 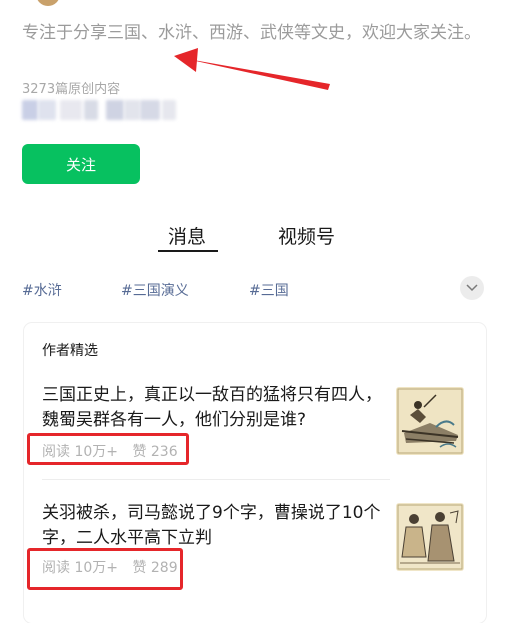 What do you see at coordinates (187, 235) in the screenshot?
I see `tab-messages: 消息` at bounding box center [187, 235].